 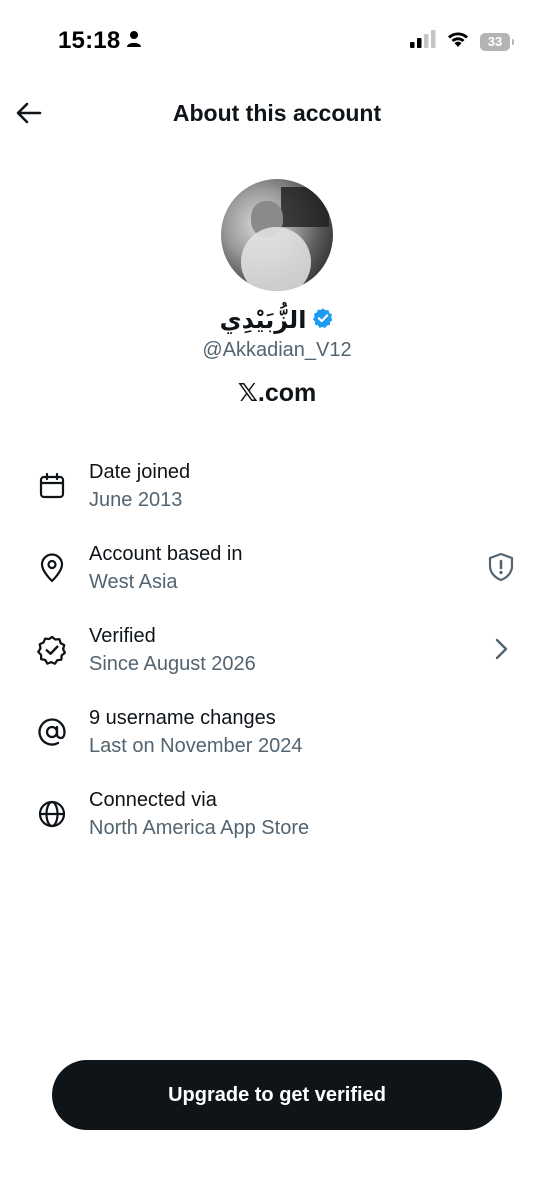 What do you see at coordinates (134, 41) in the screenshot?
I see `person-icon` at bounding box center [134, 41].